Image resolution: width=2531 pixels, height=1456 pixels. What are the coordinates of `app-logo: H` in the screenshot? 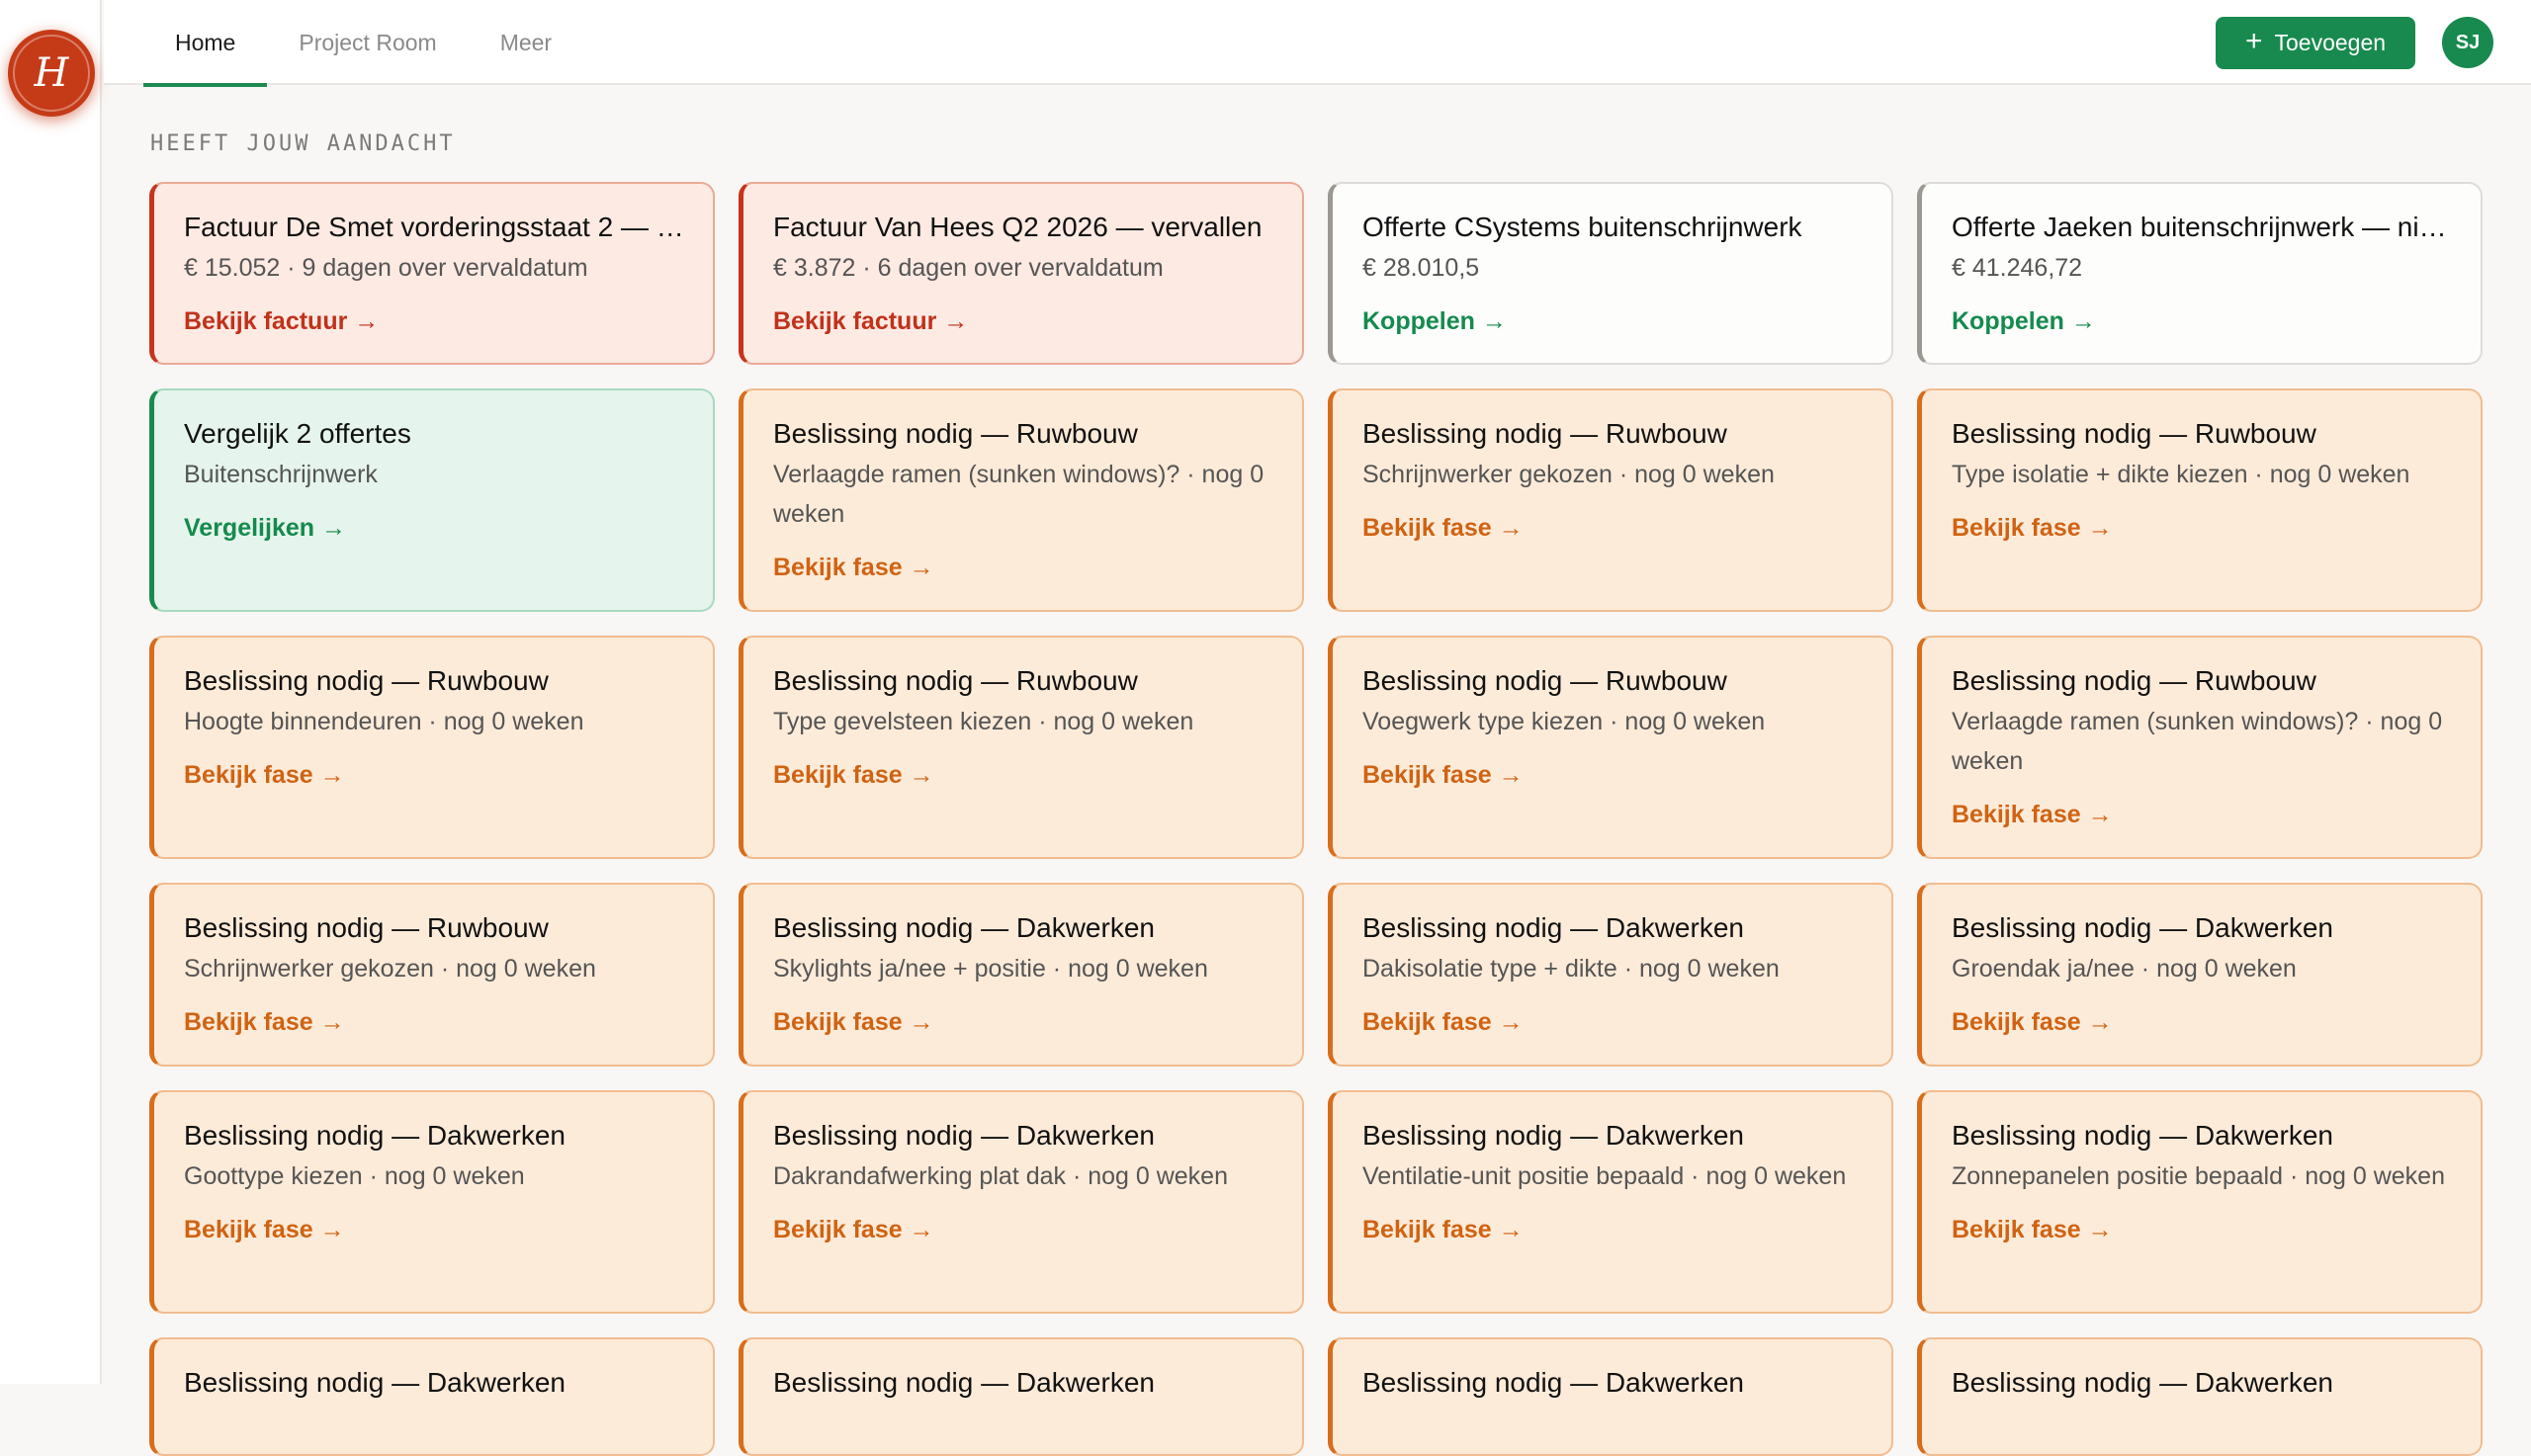 It's located at (51, 73).